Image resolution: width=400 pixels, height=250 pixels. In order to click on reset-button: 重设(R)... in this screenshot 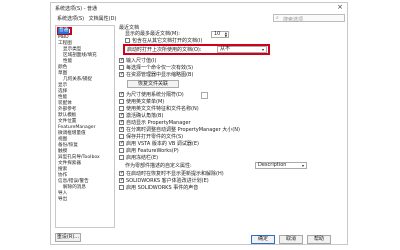, I will do `click(68, 237)`.